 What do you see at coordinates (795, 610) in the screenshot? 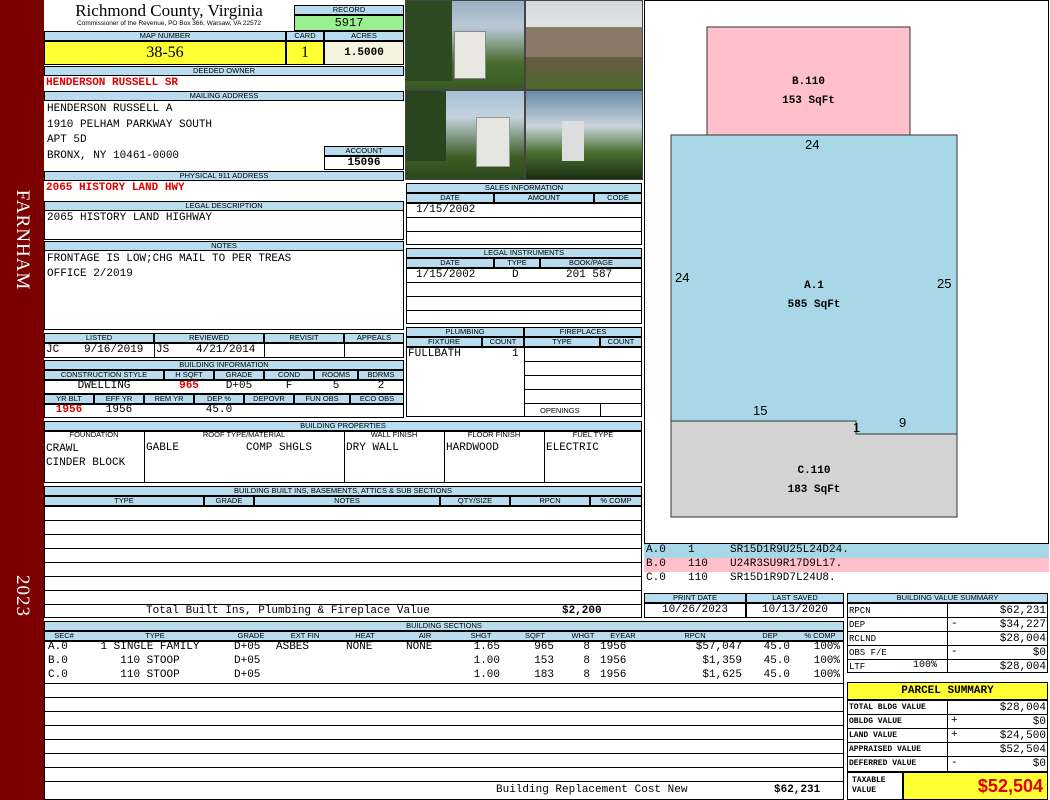
I see `last-saved: 10/13/2020` at bounding box center [795, 610].